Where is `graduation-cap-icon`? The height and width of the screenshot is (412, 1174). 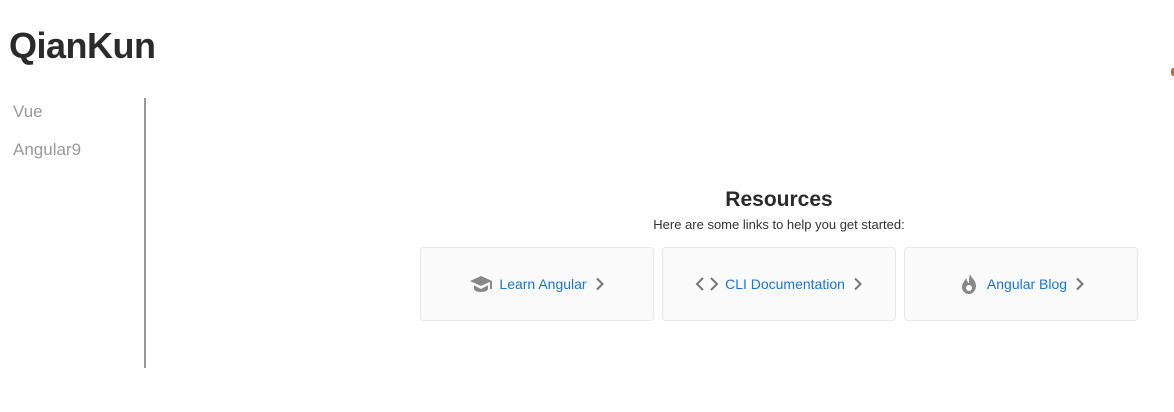
graduation-cap-icon is located at coordinates (481, 284).